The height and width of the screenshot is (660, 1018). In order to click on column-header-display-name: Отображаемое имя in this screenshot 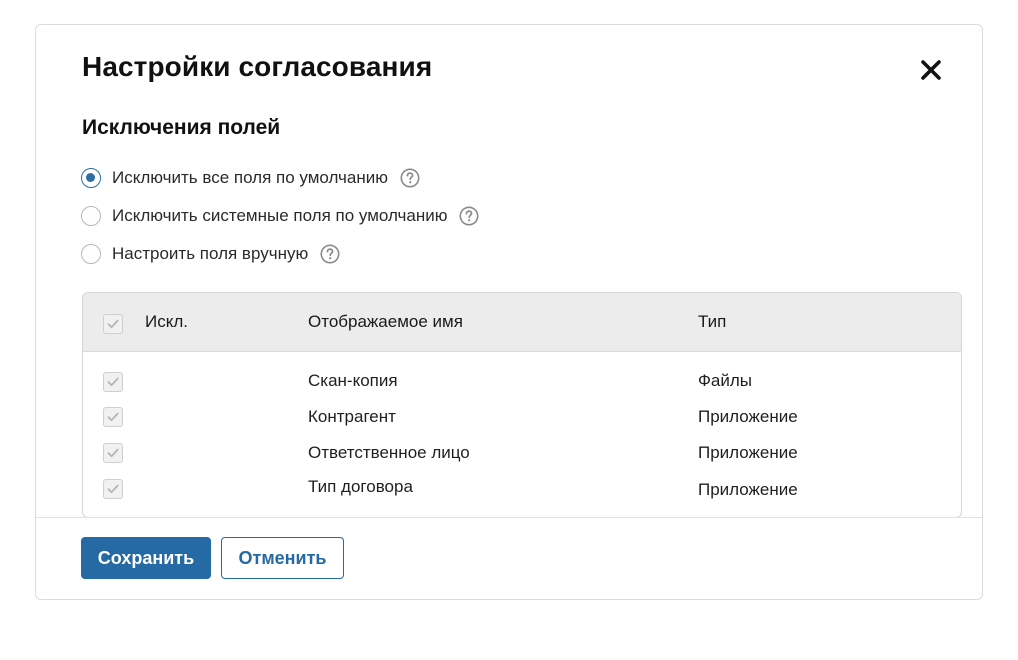, I will do `click(385, 322)`.